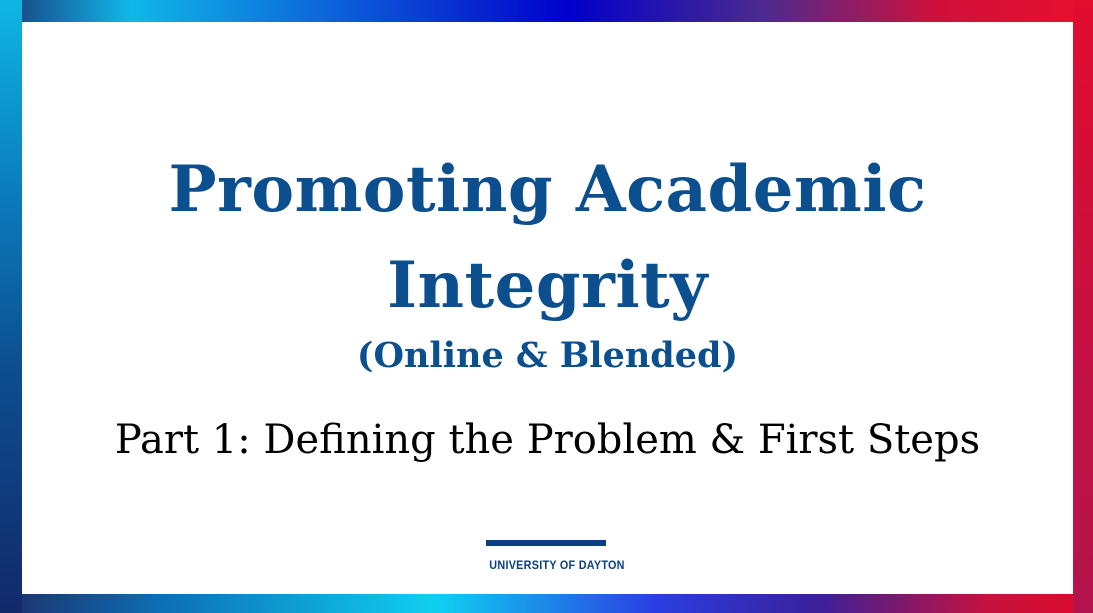 This screenshot has height=613, width=1093. What do you see at coordinates (546, 11) in the screenshot?
I see `frame-top-edge` at bounding box center [546, 11].